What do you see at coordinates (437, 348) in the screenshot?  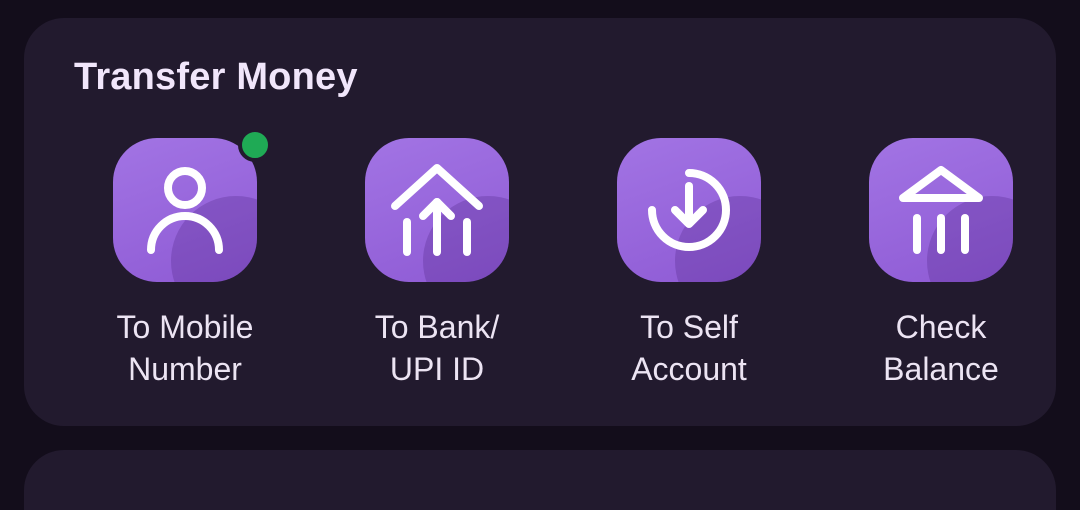 I see `to-bank-upi-label: To Bank/ UPI ID` at bounding box center [437, 348].